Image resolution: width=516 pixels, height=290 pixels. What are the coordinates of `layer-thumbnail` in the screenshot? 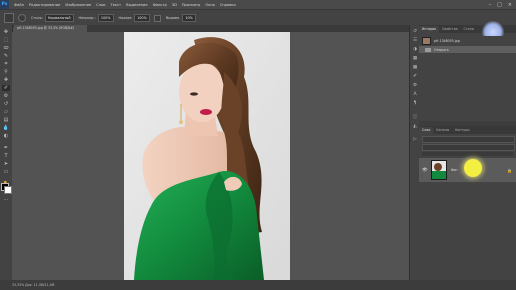 It's located at (438, 170).